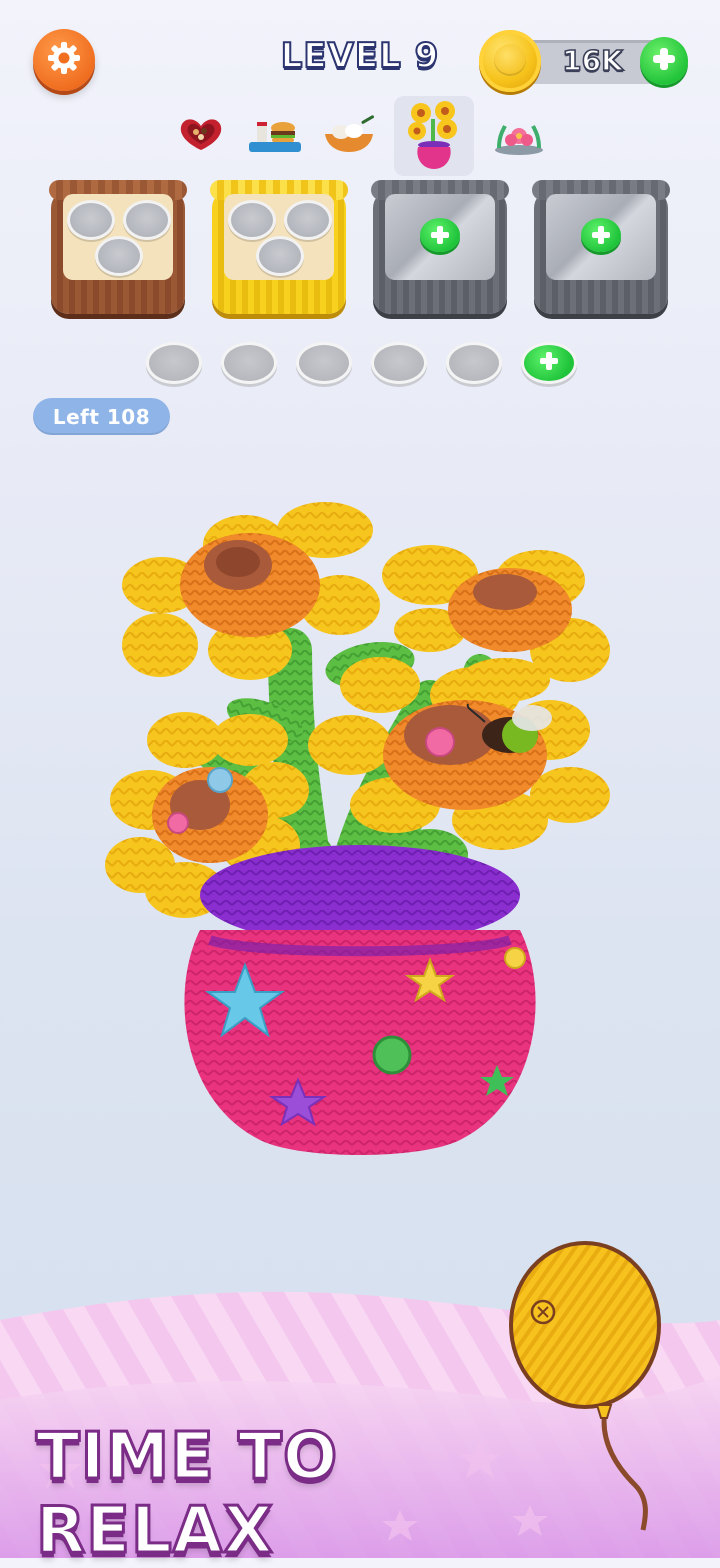  I want to click on collection-item-pink-flower, so click(519, 136).